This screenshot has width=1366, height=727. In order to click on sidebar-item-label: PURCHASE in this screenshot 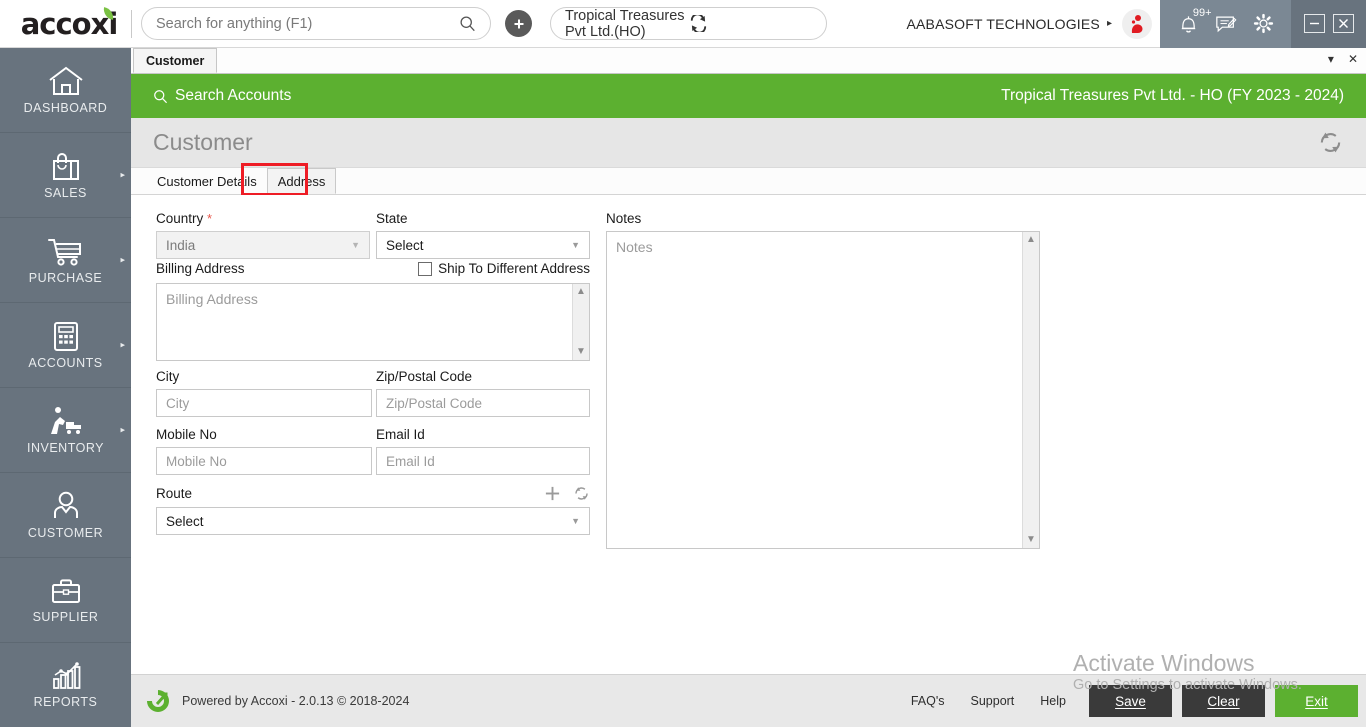, I will do `click(65, 278)`.